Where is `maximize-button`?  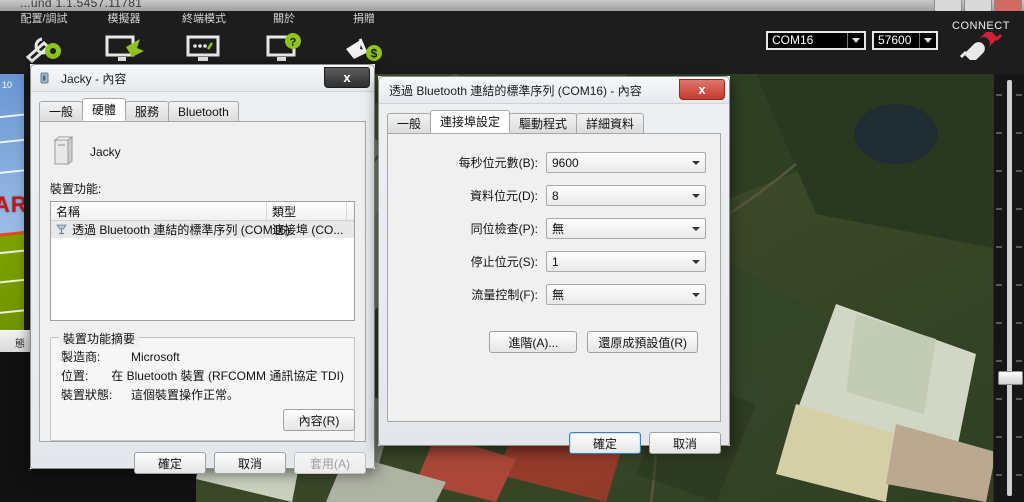
maximize-button is located at coordinates (978, 5).